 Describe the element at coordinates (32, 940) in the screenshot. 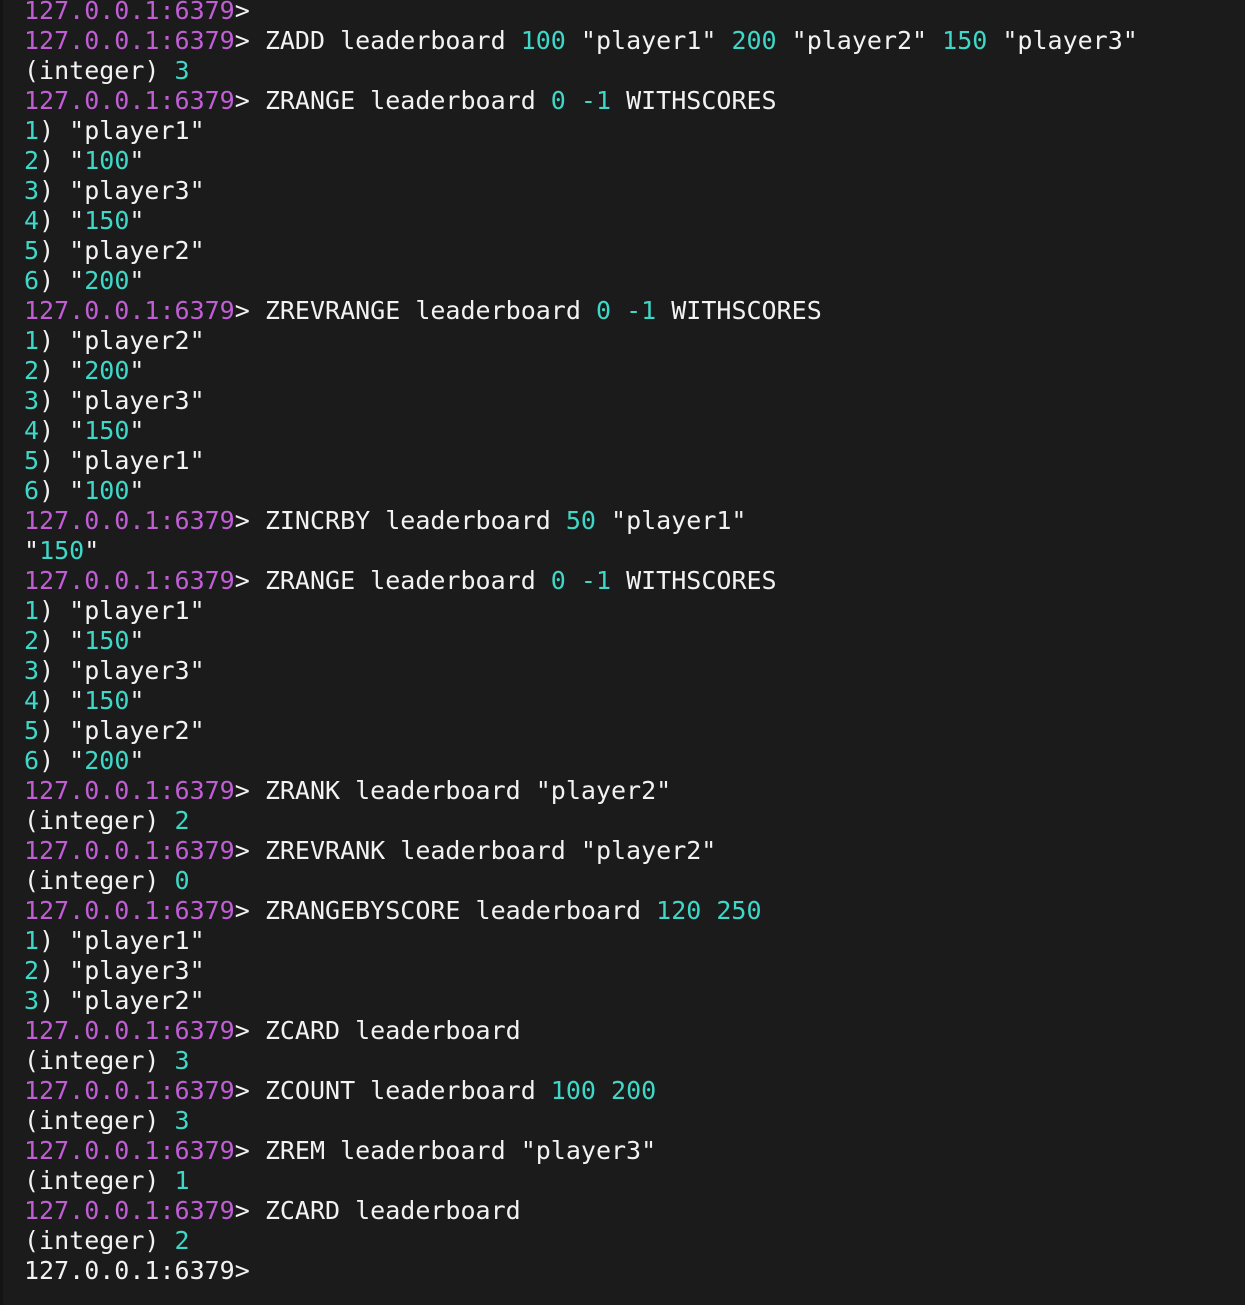

I see `numeric-token: 1` at that location.